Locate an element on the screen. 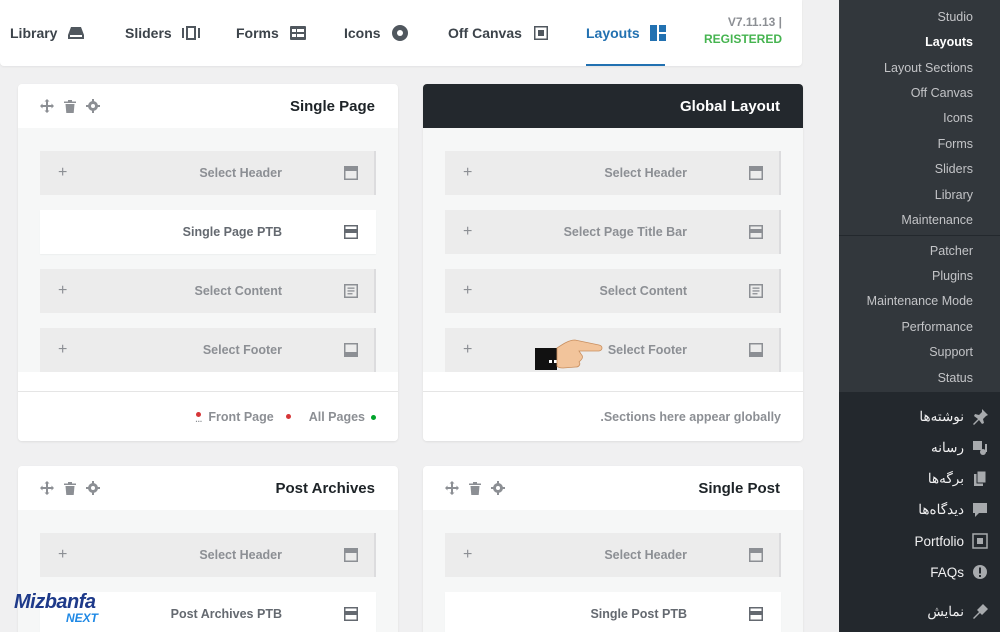  sidebar-item-icons: Icons is located at coordinates (958, 118).